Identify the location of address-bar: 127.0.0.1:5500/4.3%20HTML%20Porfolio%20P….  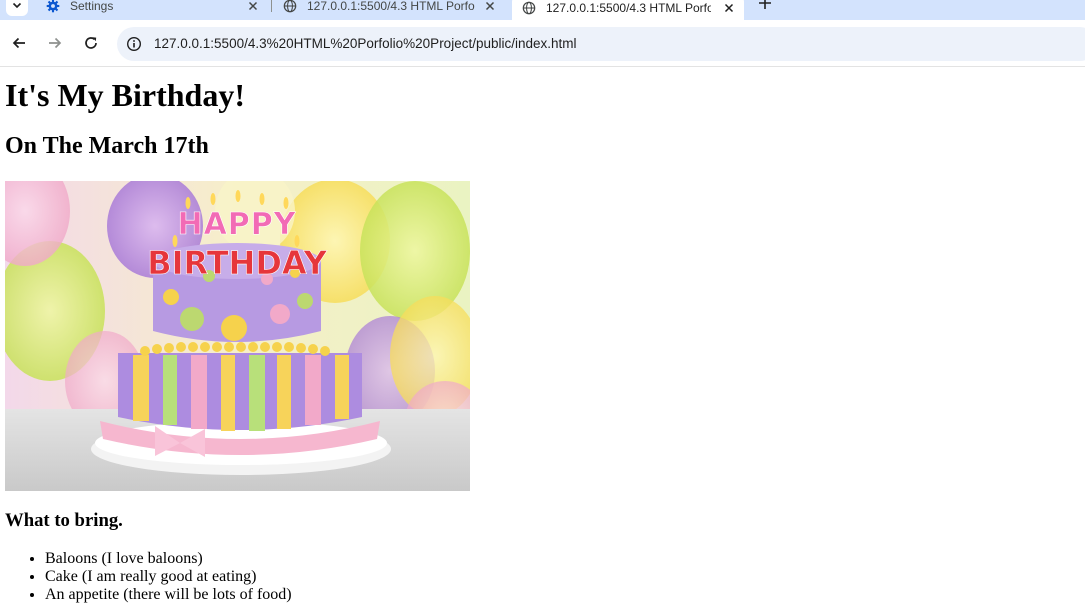
(601, 44).